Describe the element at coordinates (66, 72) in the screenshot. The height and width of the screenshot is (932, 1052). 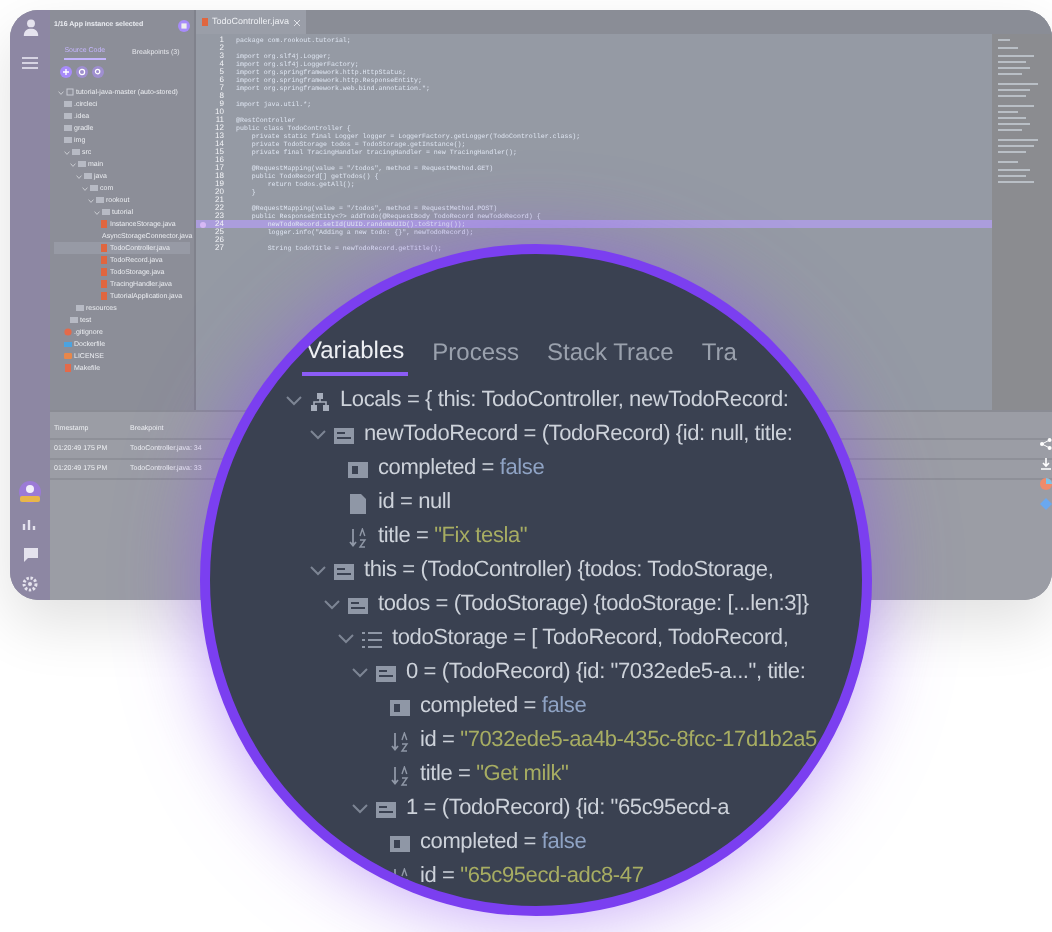
I see `add-icon` at that location.